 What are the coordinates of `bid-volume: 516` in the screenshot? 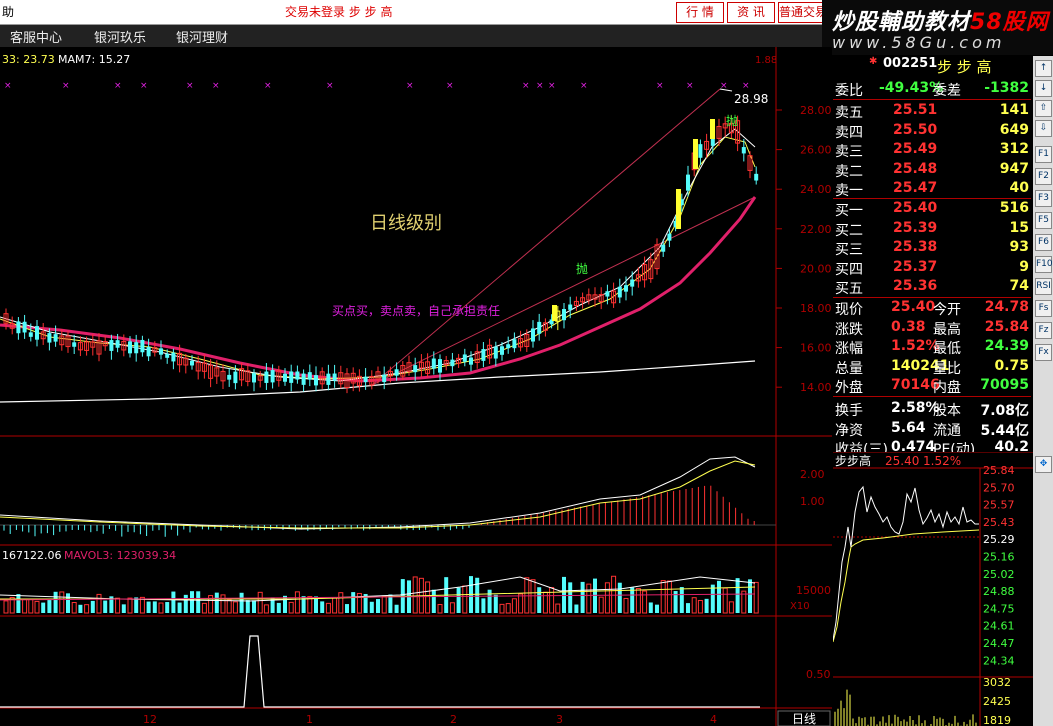 It's located at (1014, 208).